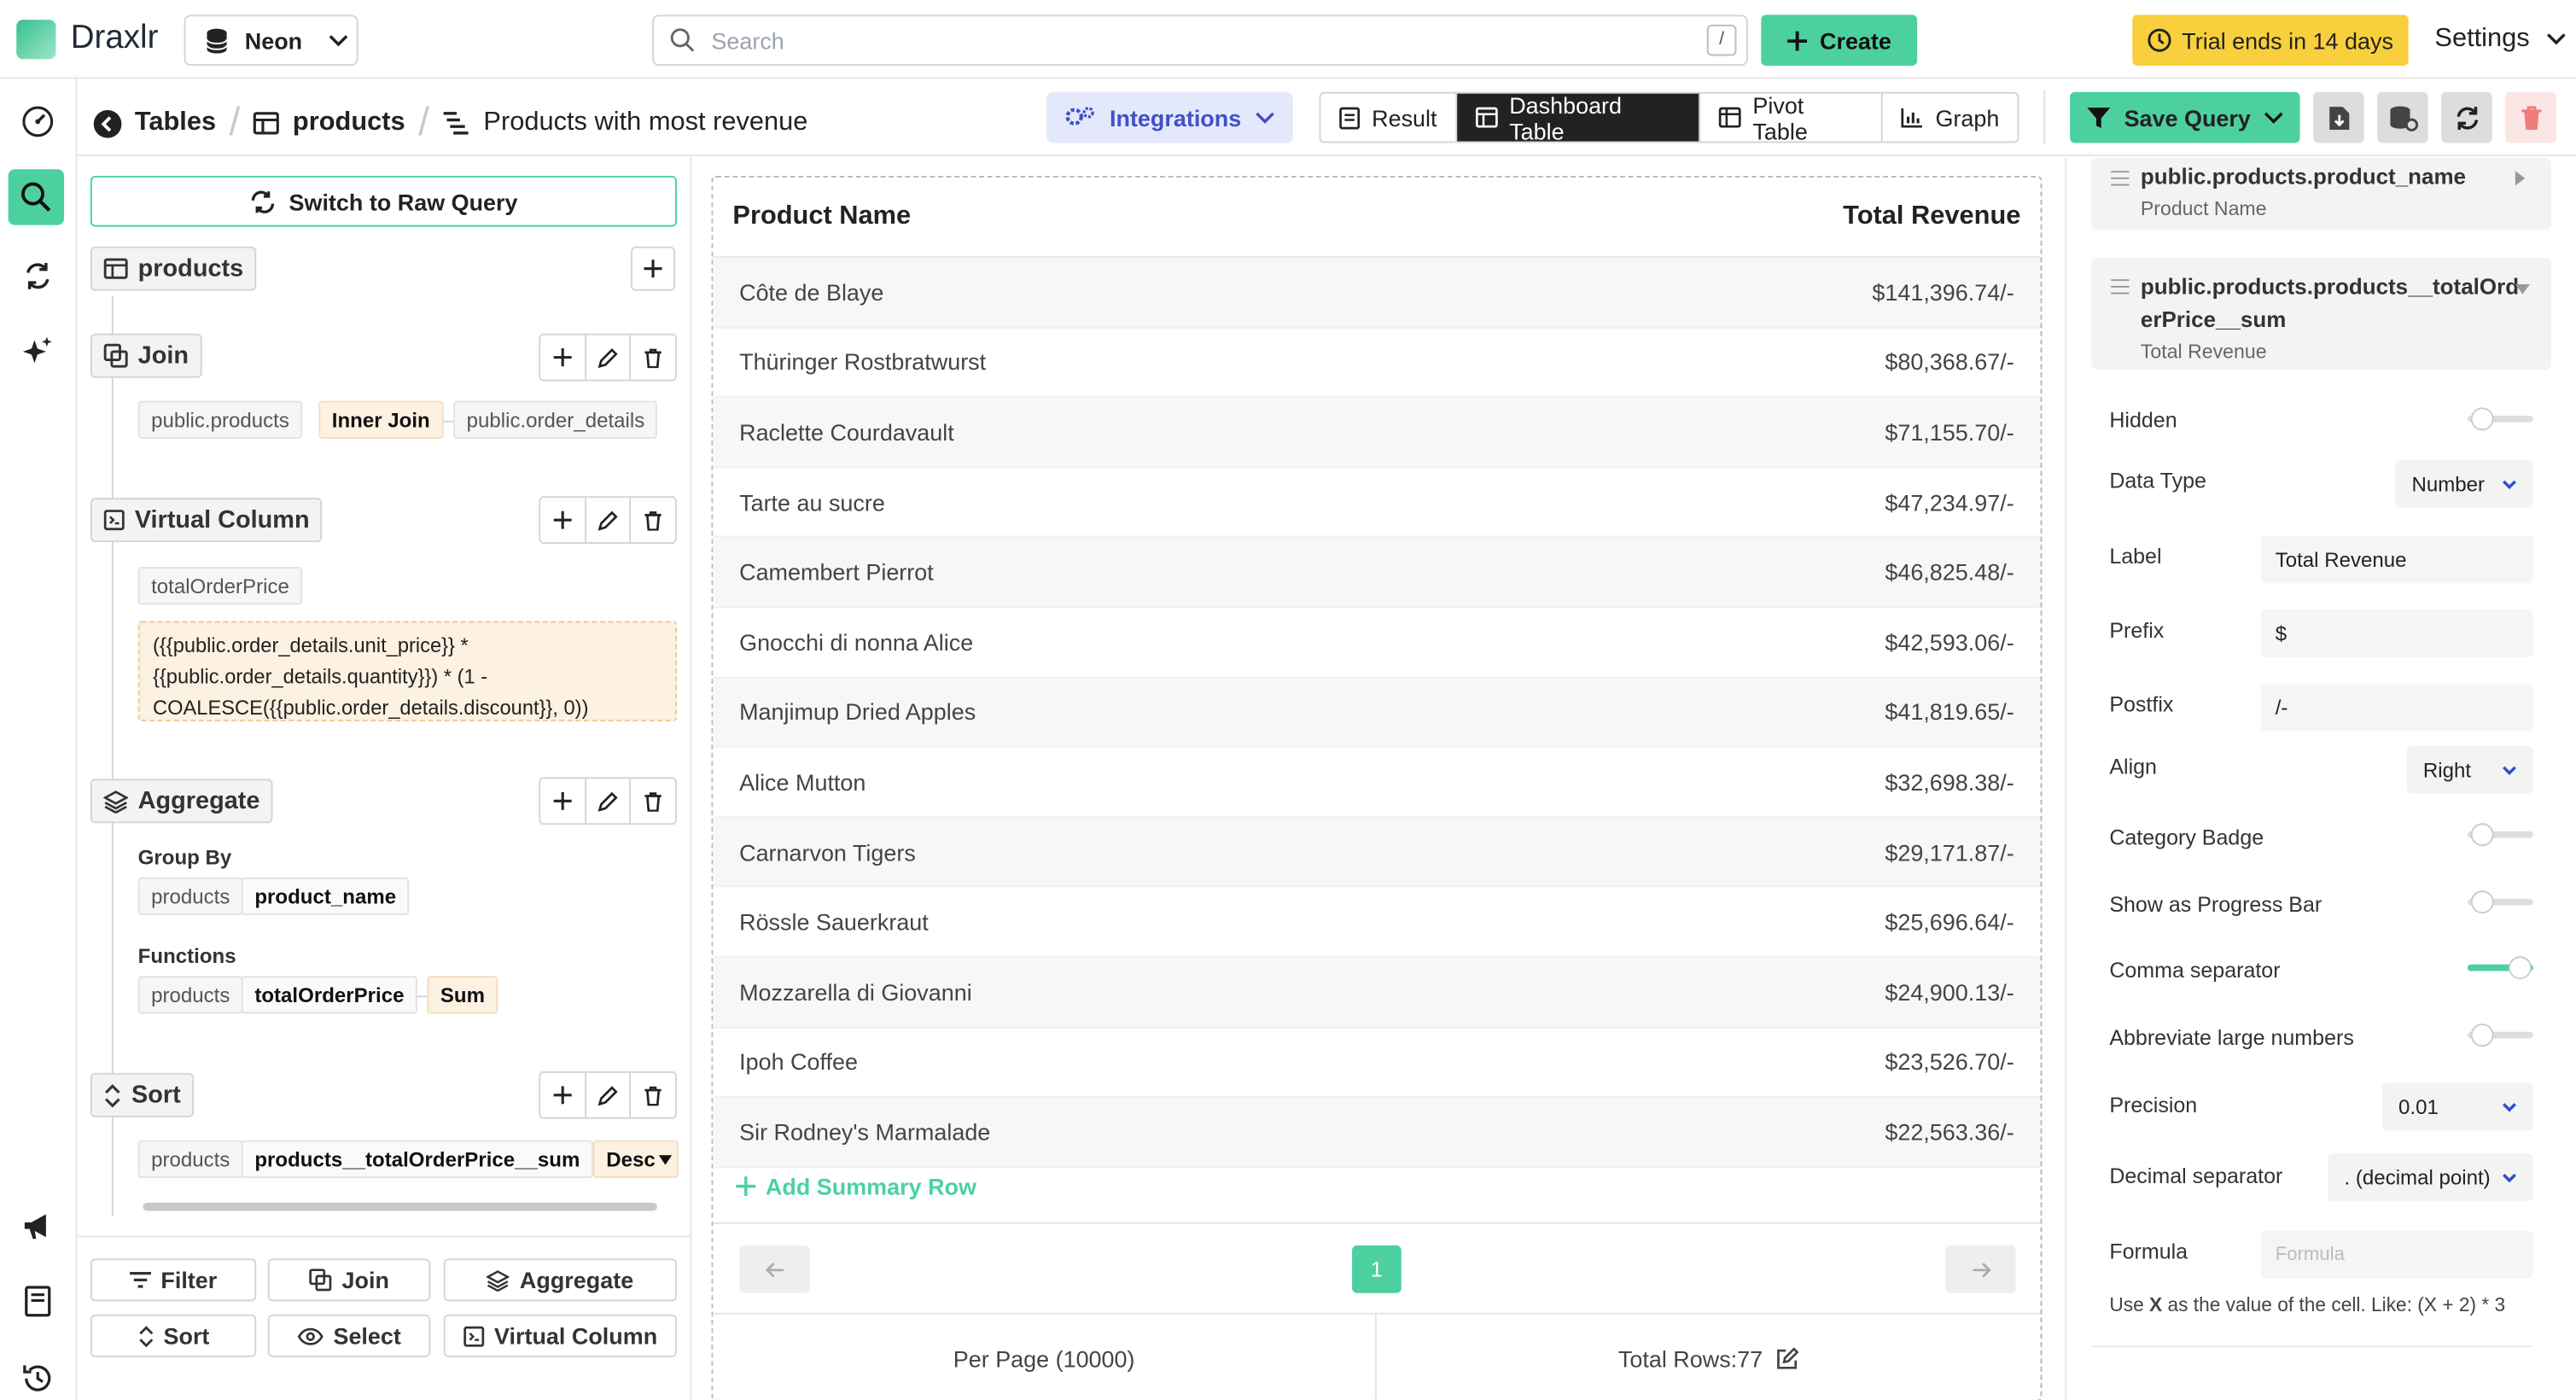 The height and width of the screenshot is (1400, 2576). What do you see at coordinates (2500, 419) in the screenshot?
I see `hidden-toggle` at bounding box center [2500, 419].